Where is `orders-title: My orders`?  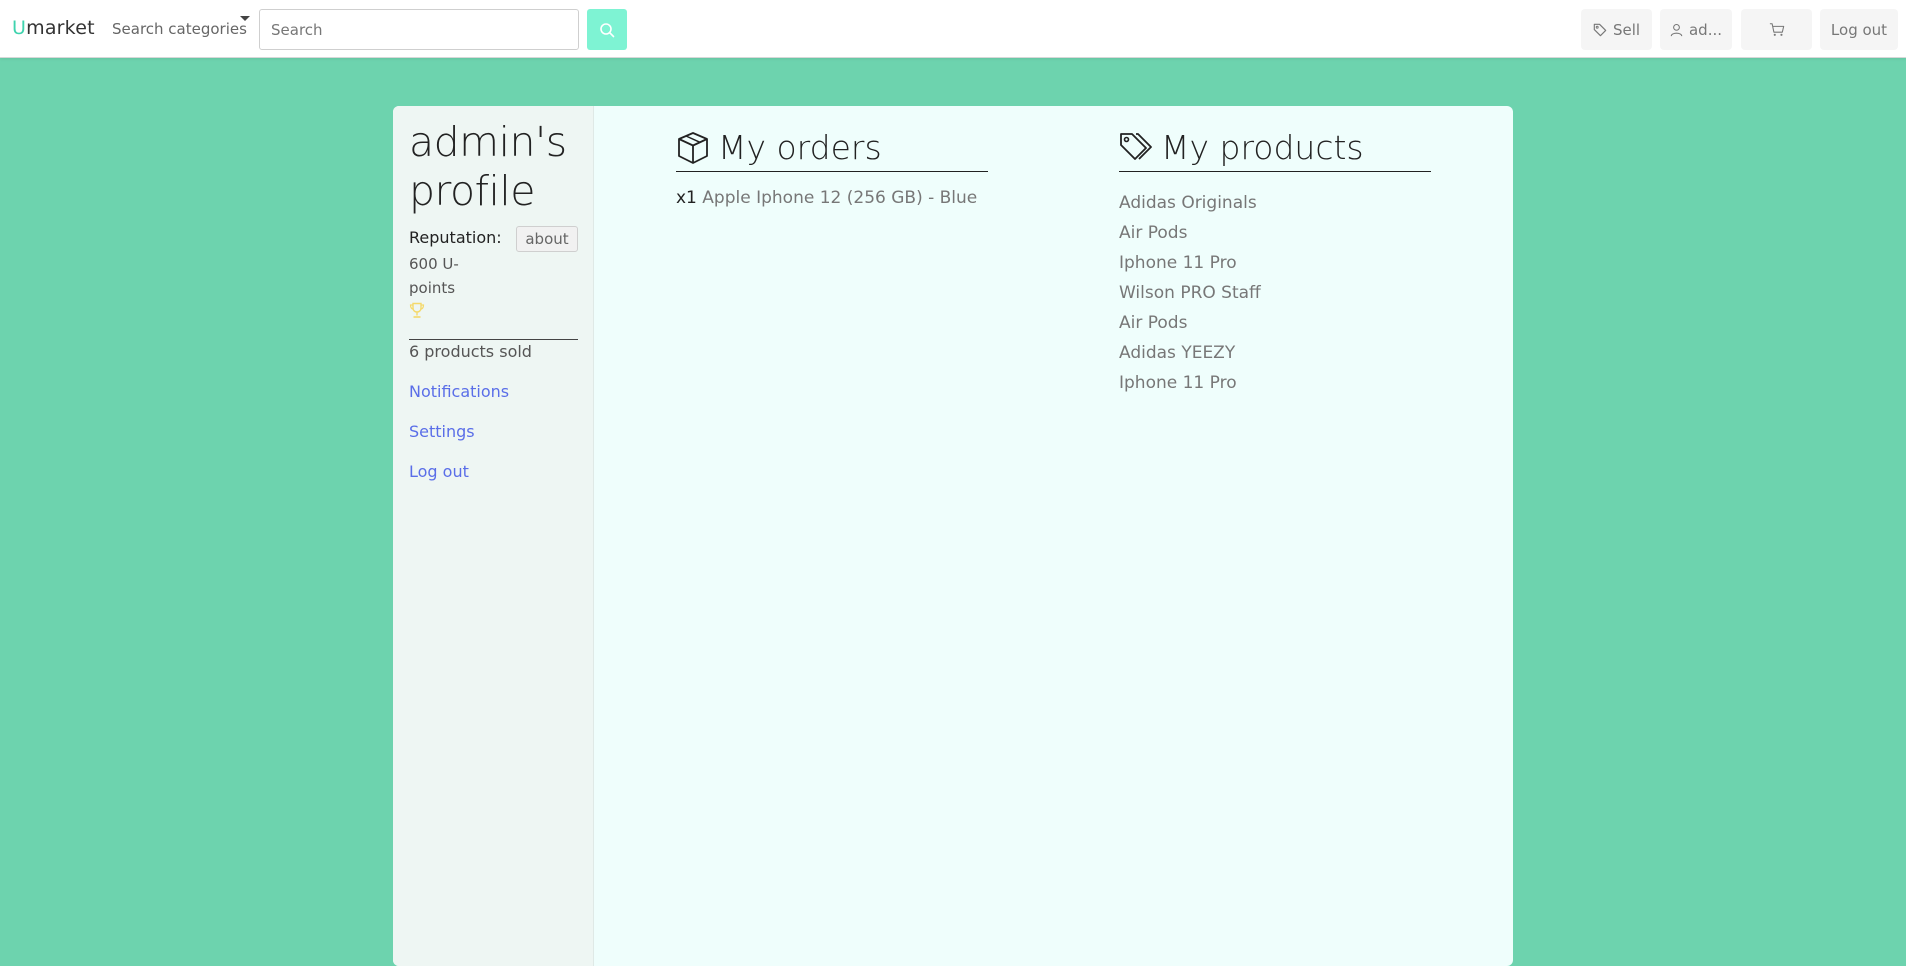
orders-title: My orders is located at coordinates (800, 147).